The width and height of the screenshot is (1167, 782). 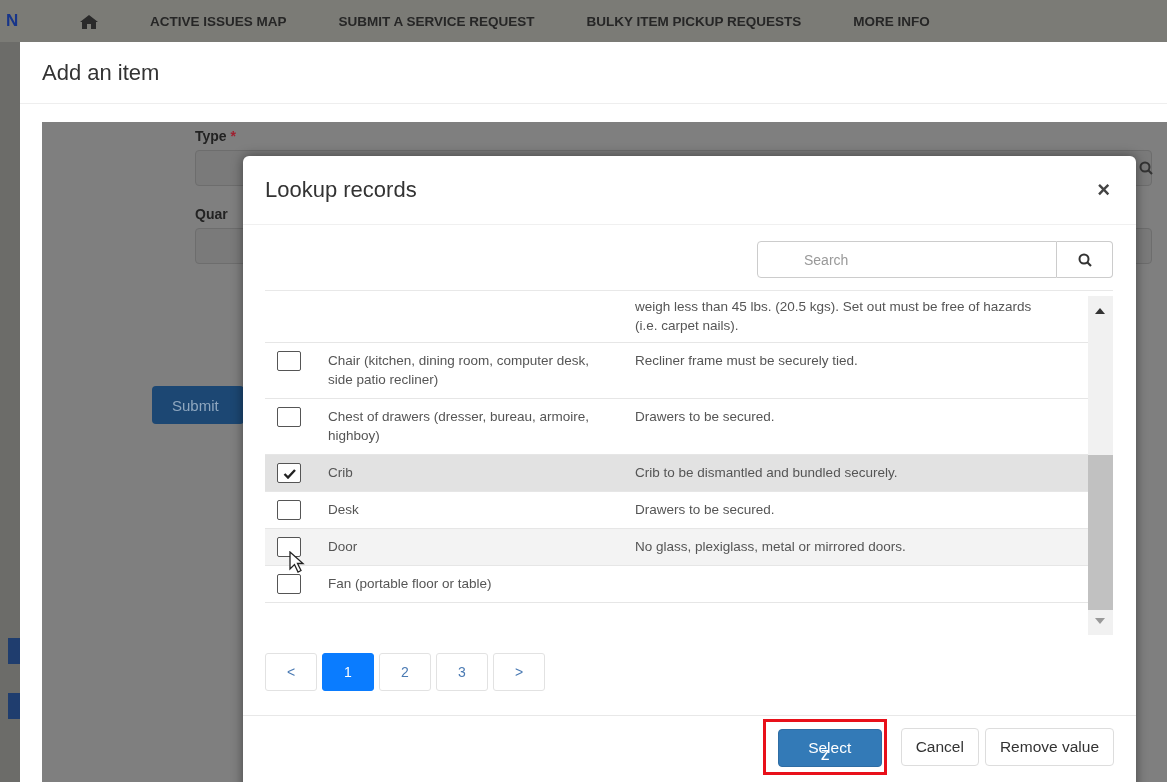 What do you see at coordinates (462, 672) in the screenshot?
I see `page-button: 3` at bounding box center [462, 672].